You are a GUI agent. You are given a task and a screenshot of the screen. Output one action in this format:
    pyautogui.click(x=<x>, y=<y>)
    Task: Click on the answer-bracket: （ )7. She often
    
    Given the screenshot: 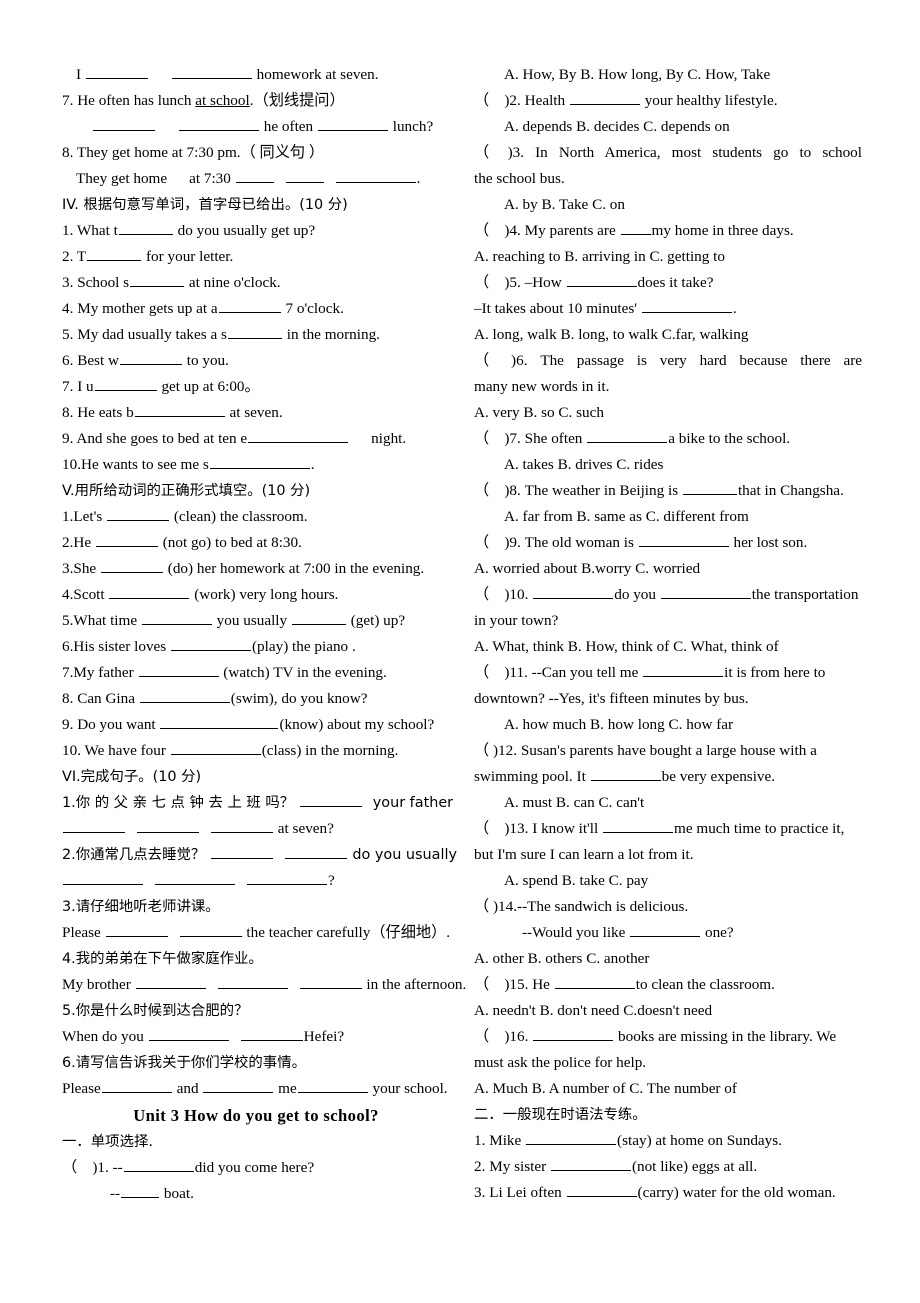 What is the action you would take?
    pyautogui.click(x=528, y=438)
    